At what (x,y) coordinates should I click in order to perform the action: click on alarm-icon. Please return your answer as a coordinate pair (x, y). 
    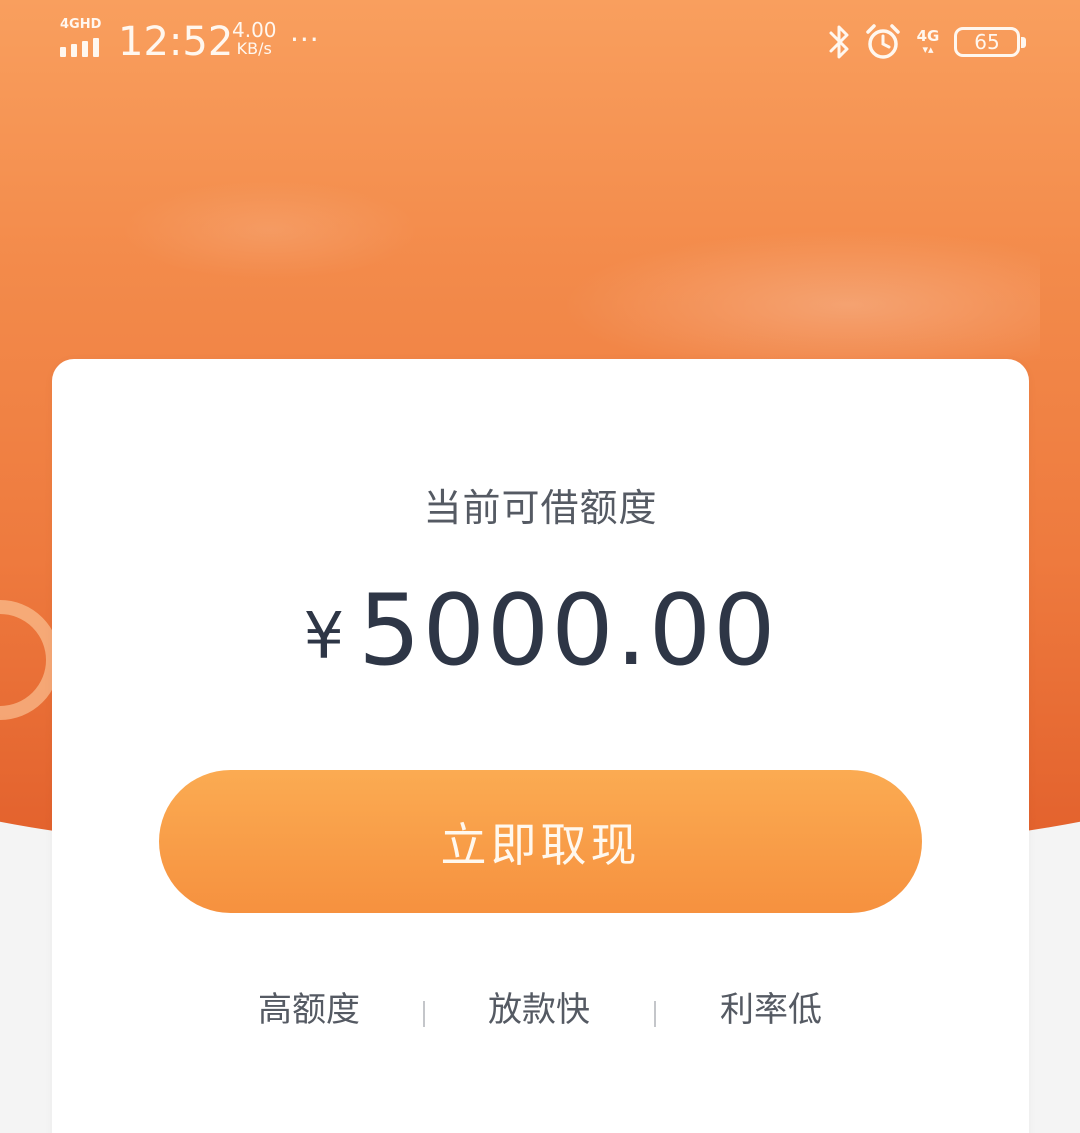
    Looking at the image, I should click on (883, 42).